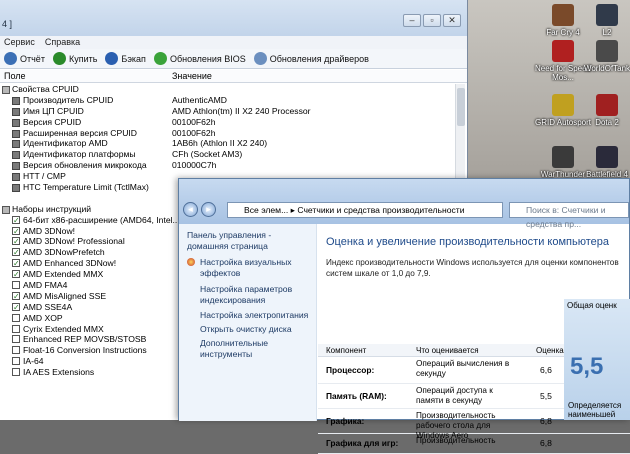 The height and width of the screenshot is (454, 630). What do you see at coordinates (7, 24) in the screenshot?
I see `window-title: 4 ]` at bounding box center [7, 24].